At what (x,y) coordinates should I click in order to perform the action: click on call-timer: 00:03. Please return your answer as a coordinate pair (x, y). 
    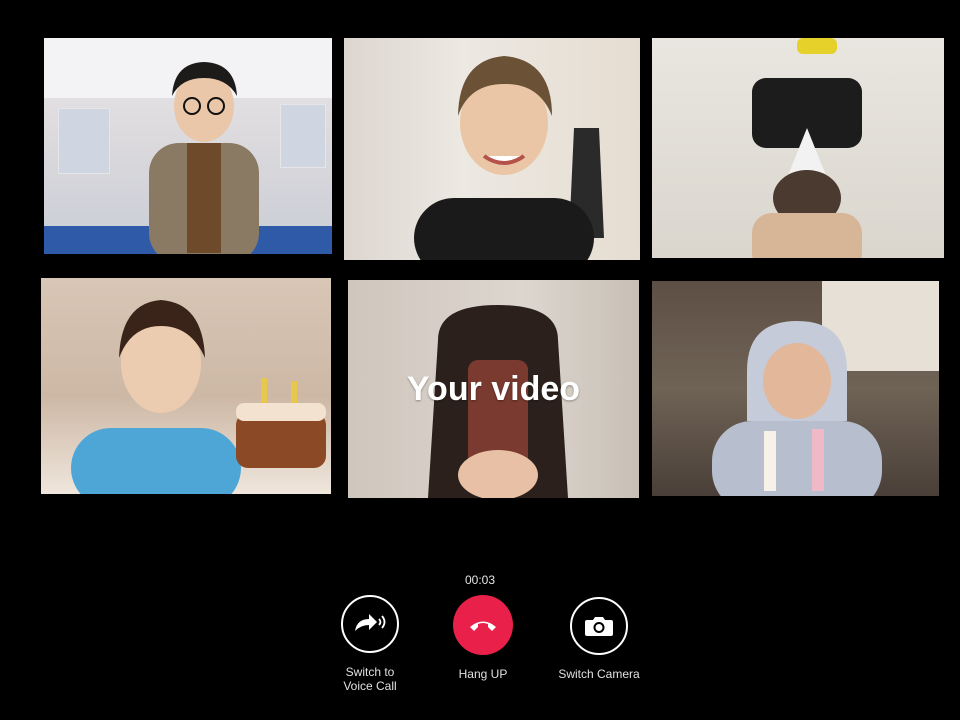
    Looking at the image, I should click on (480, 580).